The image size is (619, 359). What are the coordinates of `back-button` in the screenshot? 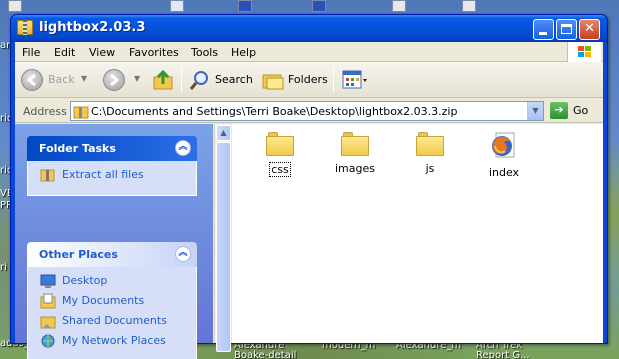 It's located at (32, 80).